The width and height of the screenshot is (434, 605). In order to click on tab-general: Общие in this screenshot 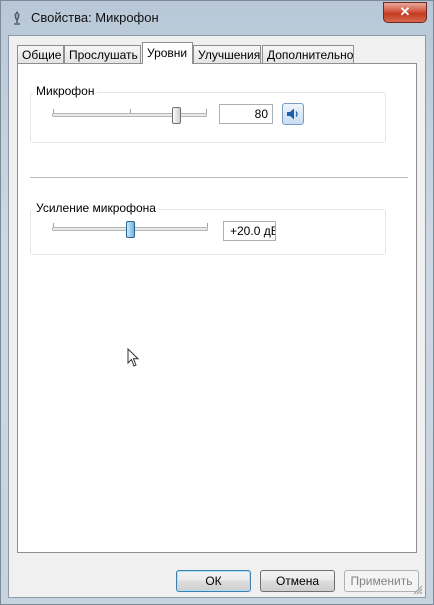, I will do `click(40, 54)`.